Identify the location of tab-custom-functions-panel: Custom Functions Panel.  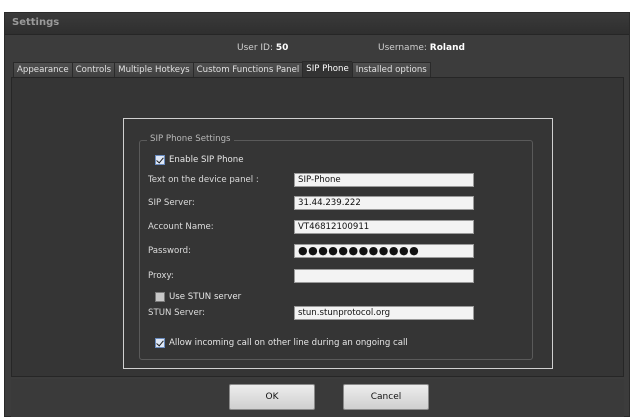
(247, 70).